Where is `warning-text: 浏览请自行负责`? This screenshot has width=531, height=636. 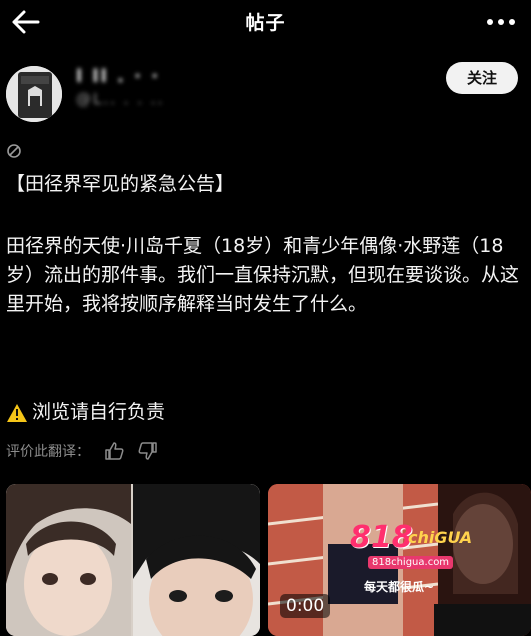 warning-text: 浏览请自行负责 is located at coordinates (99, 412).